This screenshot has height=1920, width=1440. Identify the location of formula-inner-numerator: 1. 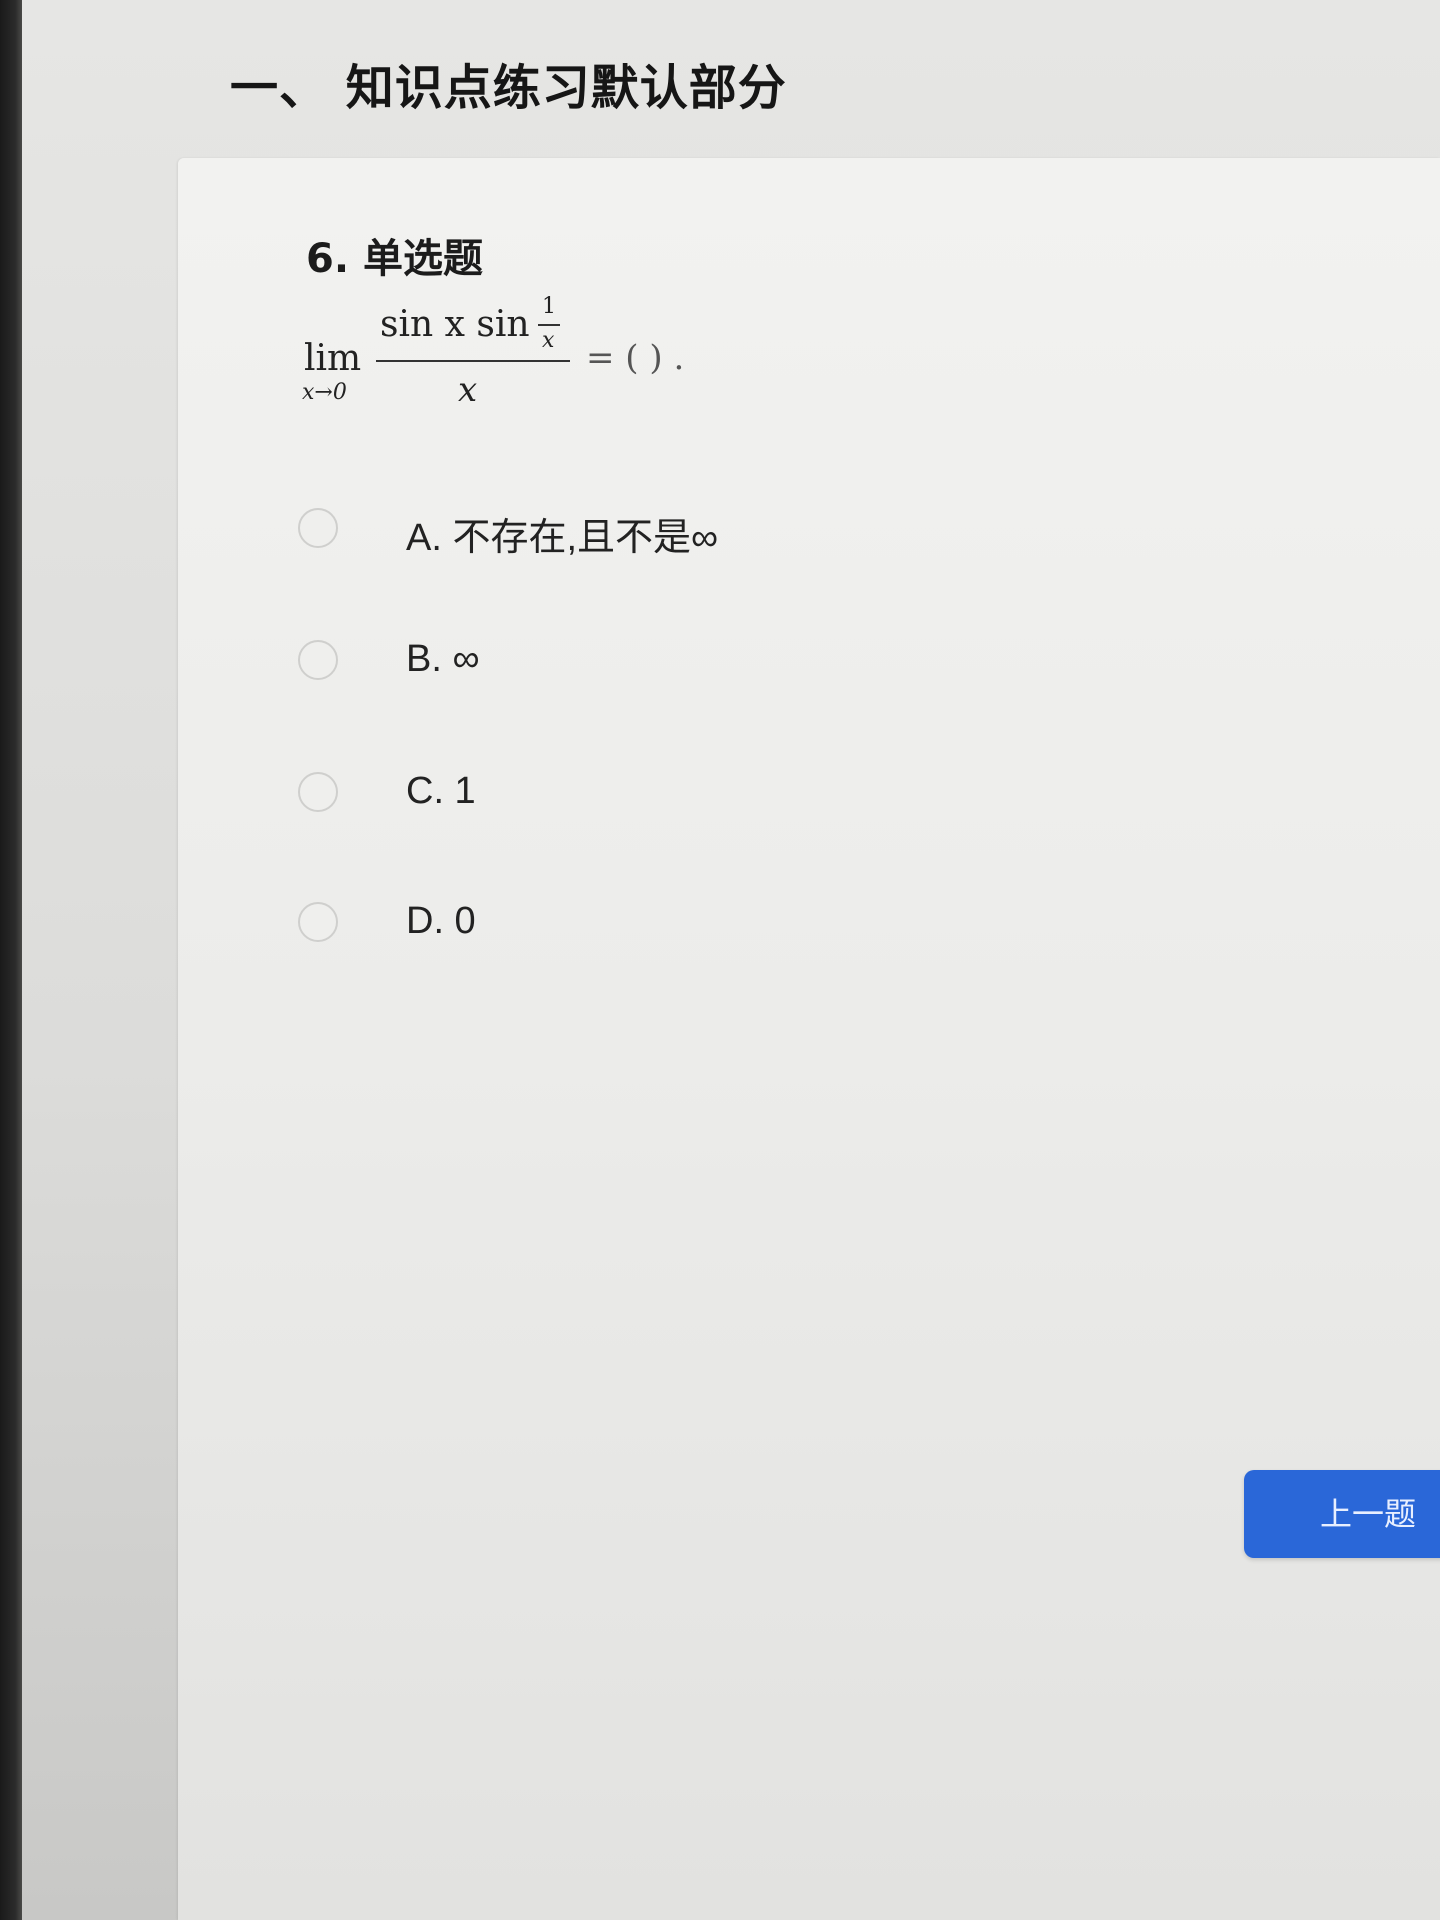
(549, 306).